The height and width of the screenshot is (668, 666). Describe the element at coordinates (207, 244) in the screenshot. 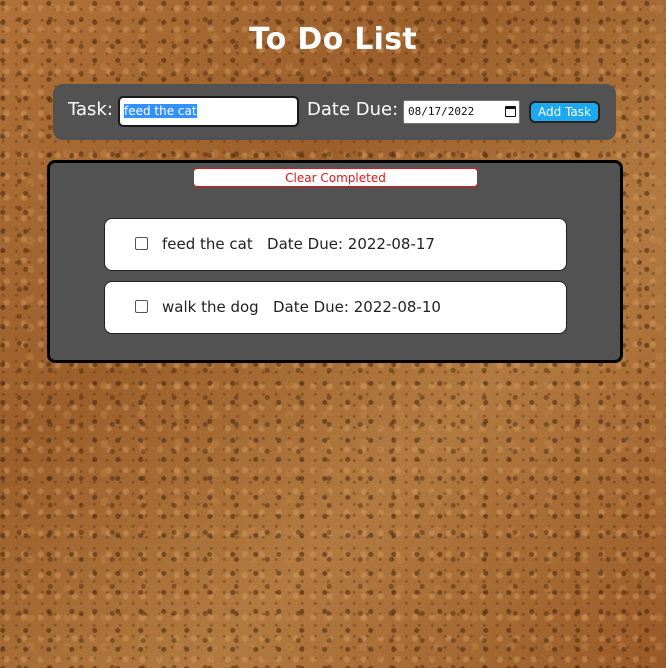

I see `task-name: feed the cat` at that location.